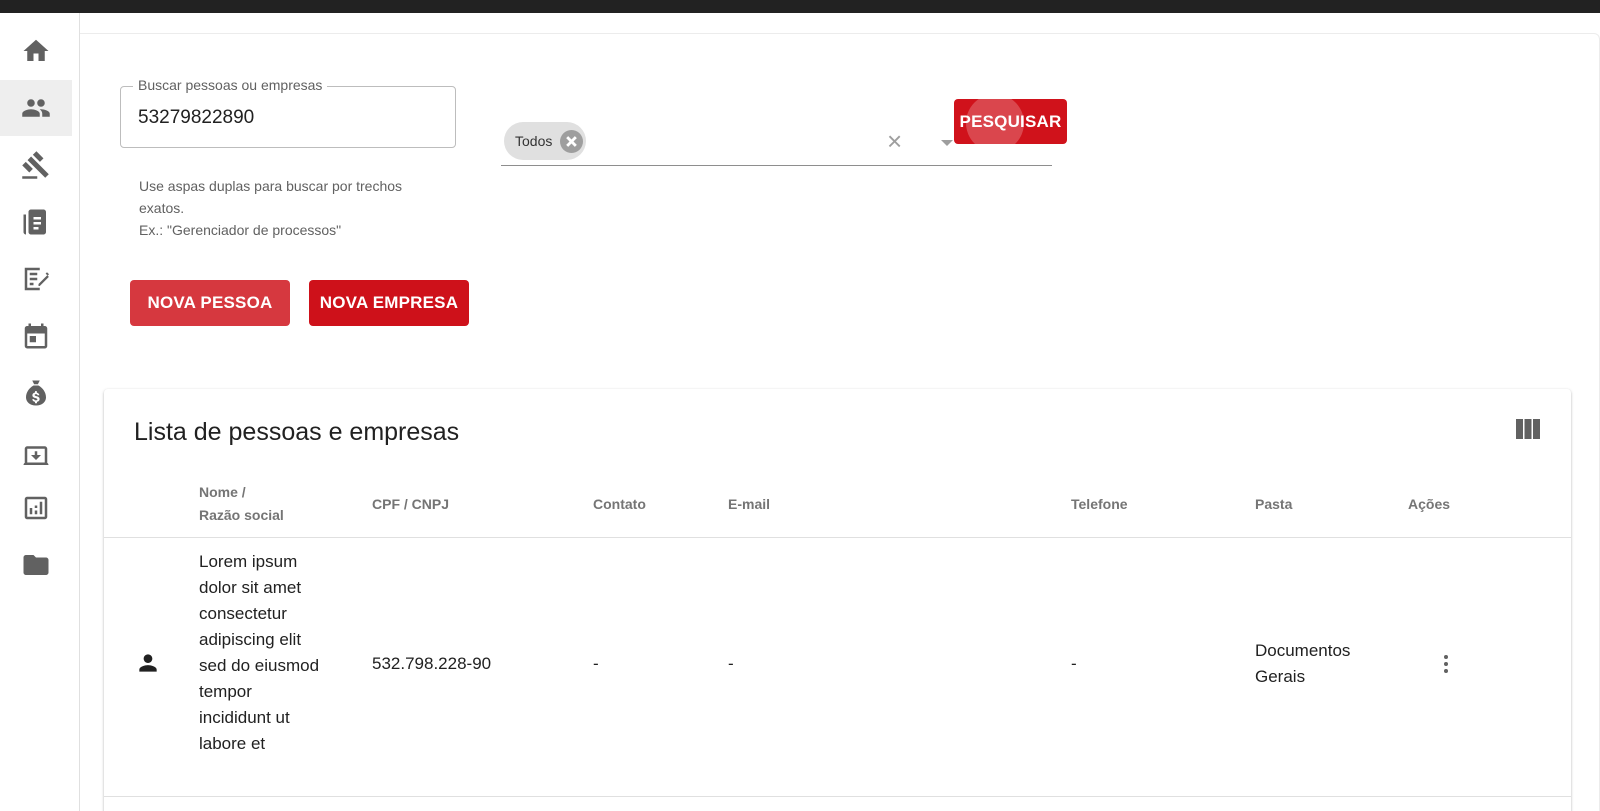  I want to click on money-bag-icon, so click(36, 393).